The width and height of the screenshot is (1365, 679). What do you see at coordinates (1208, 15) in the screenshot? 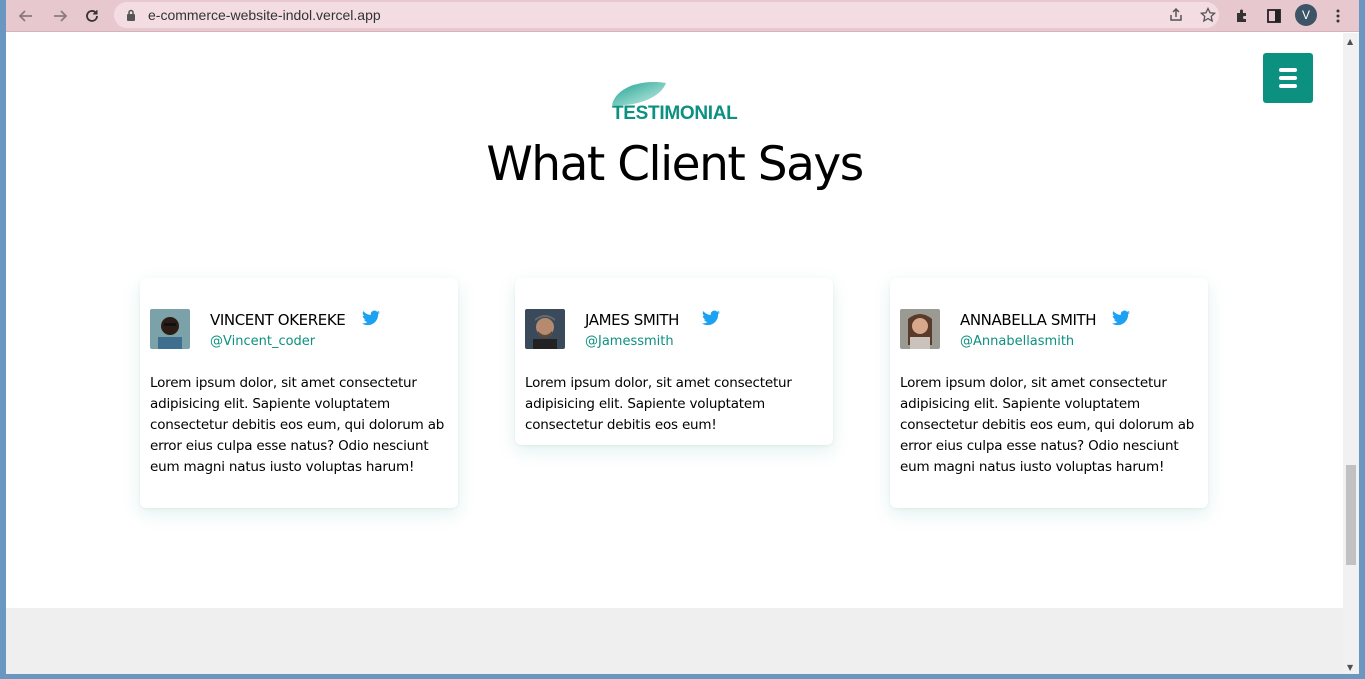
I see `star-icon` at bounding box center [1208, 15].